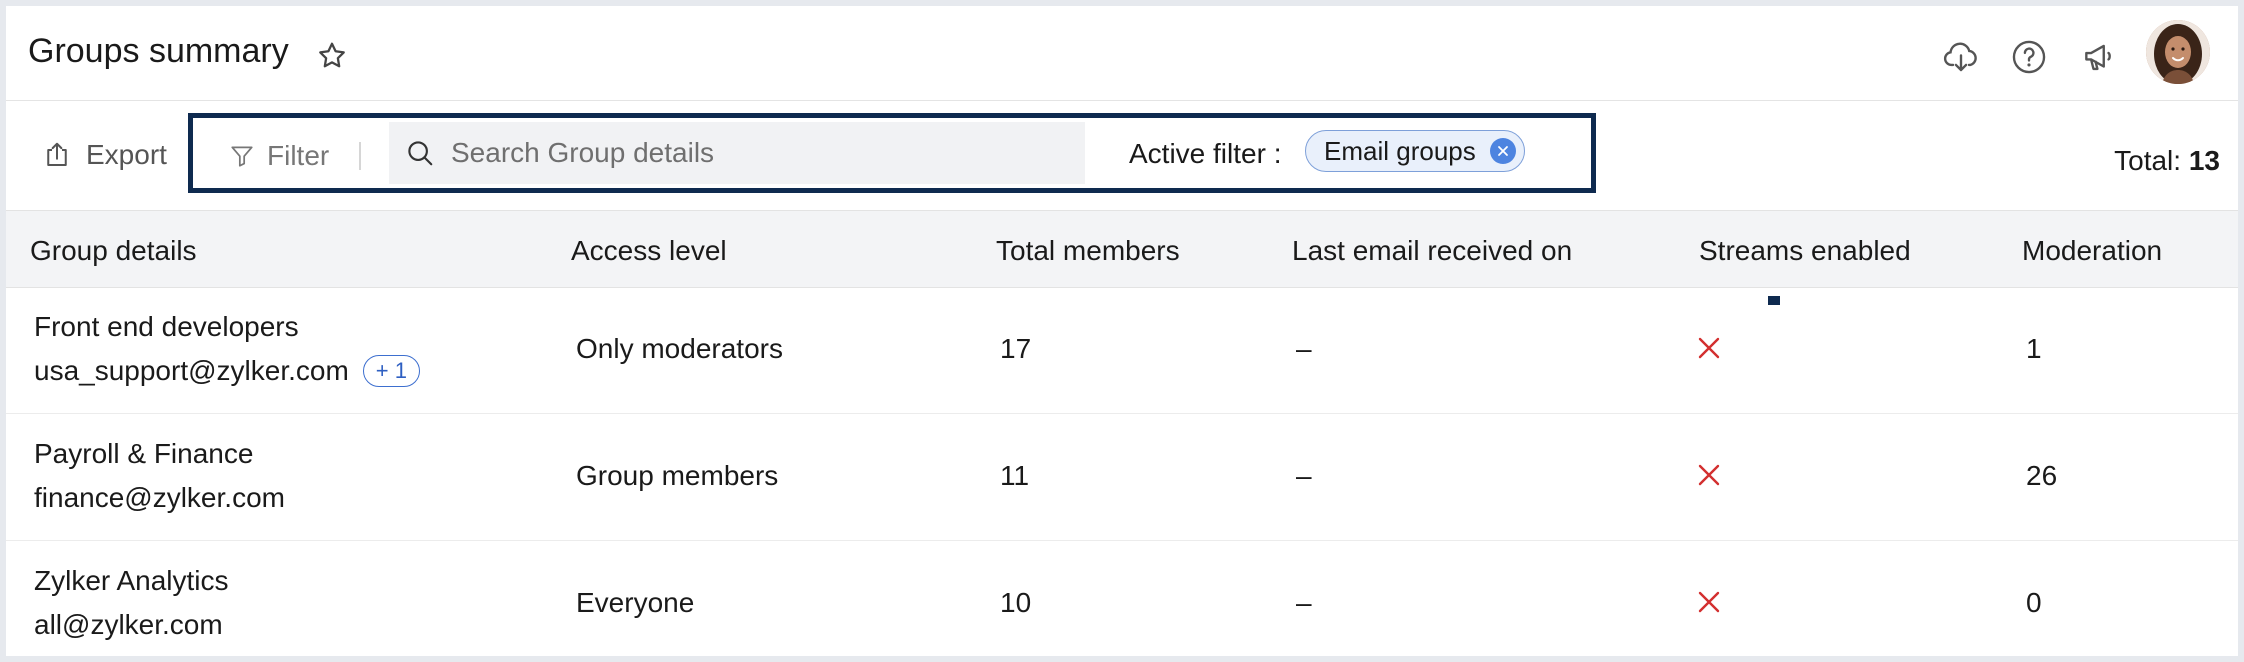 Image resolution: width=2244 pixels, height=662 pixels. I want to click on avatar, so click(2178, 52).